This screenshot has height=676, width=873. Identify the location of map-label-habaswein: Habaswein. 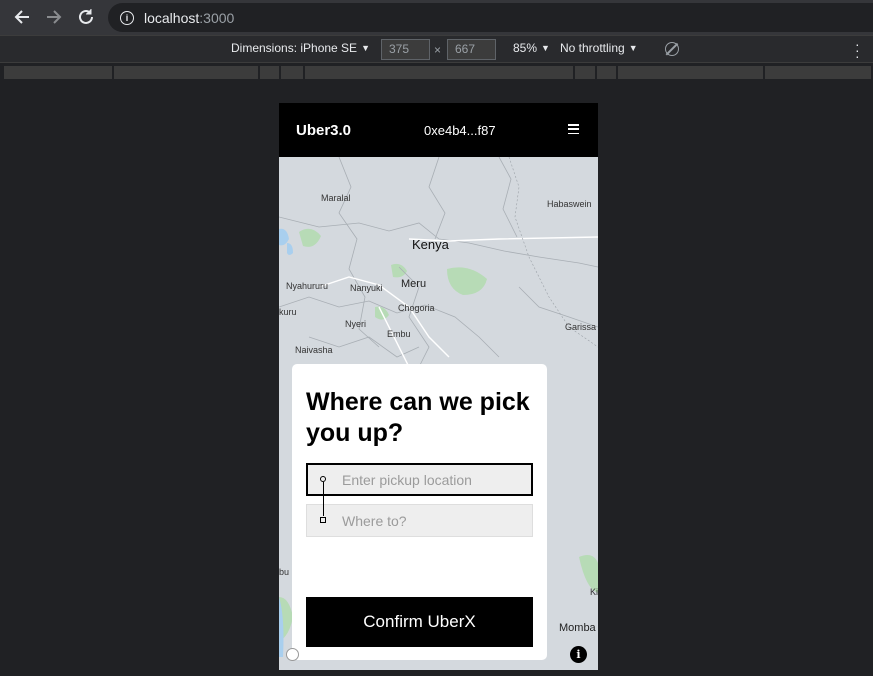
(569, 204).